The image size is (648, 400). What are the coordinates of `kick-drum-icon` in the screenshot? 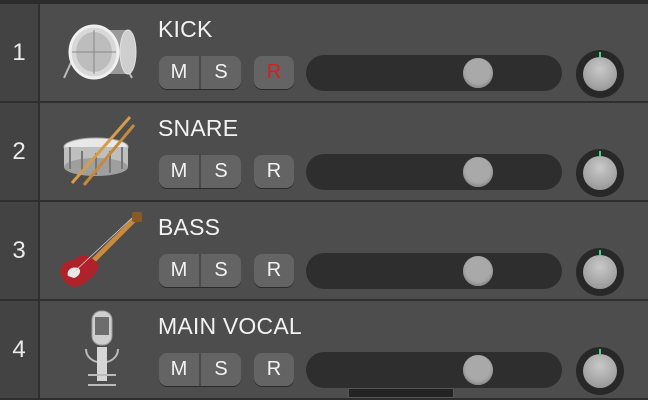 It's located at (98, 52).